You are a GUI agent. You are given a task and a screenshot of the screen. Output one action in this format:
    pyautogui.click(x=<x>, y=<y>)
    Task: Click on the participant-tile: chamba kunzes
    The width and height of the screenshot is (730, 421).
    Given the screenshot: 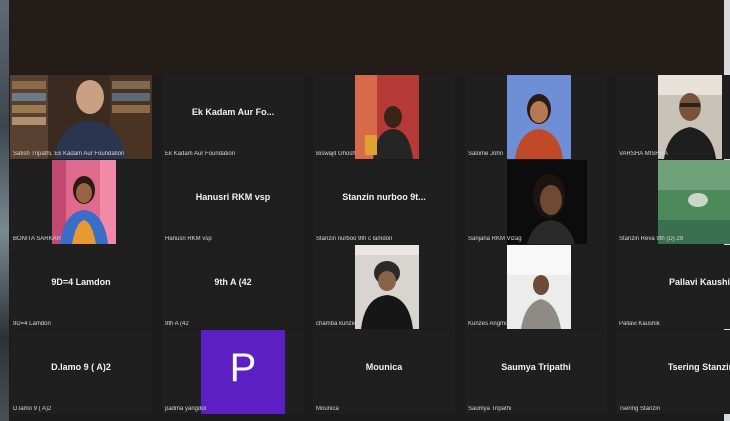 What is the action you would take?
    pyautogui.click(x=384, y=287)
    